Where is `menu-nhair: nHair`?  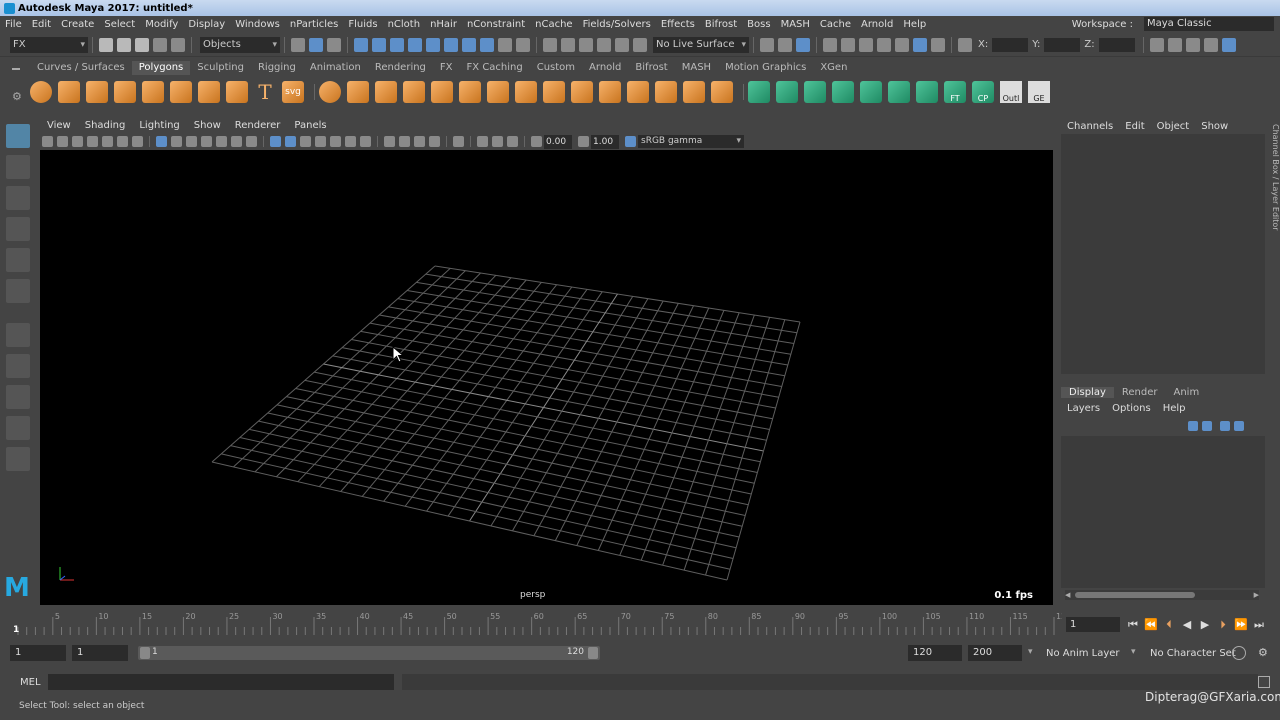
menu-nhair: nHair is located at coordinates (443, 24).